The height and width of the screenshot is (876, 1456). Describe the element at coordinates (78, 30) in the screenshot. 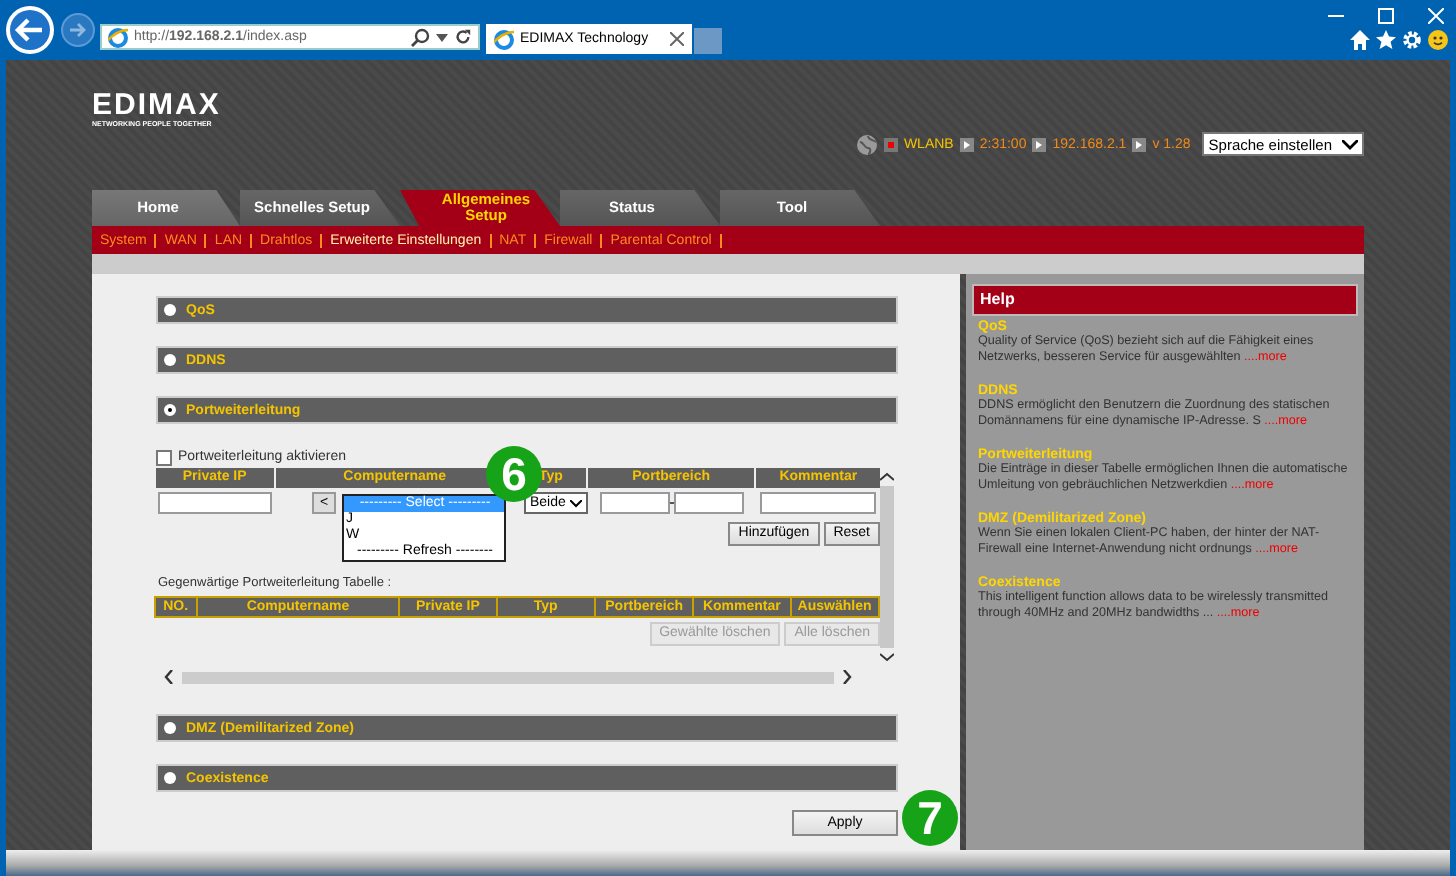

I see `forward-icon` at that location.